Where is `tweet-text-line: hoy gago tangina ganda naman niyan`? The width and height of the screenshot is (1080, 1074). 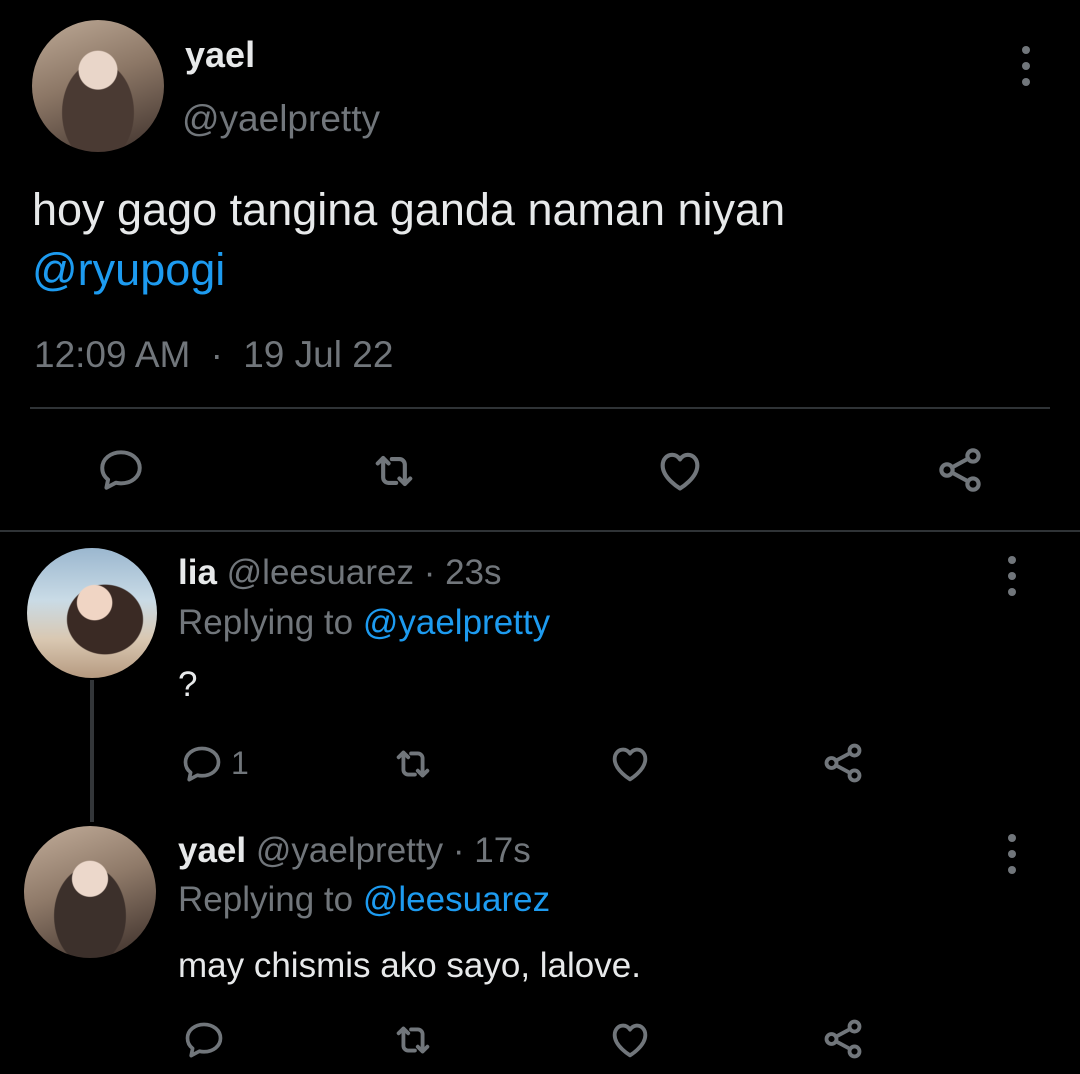
tweet-text-line: hoy gago tangina ganda naman niyan is located at coordinates (409, 209).